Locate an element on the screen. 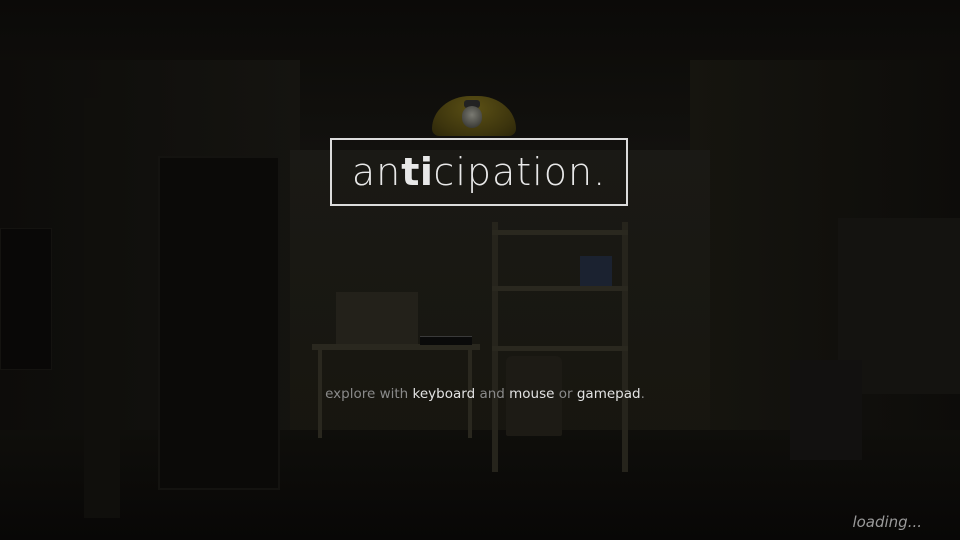 This screenshot has width=960, height=540. hint-keyboard: keyboard is located at coordinates (444, 394).